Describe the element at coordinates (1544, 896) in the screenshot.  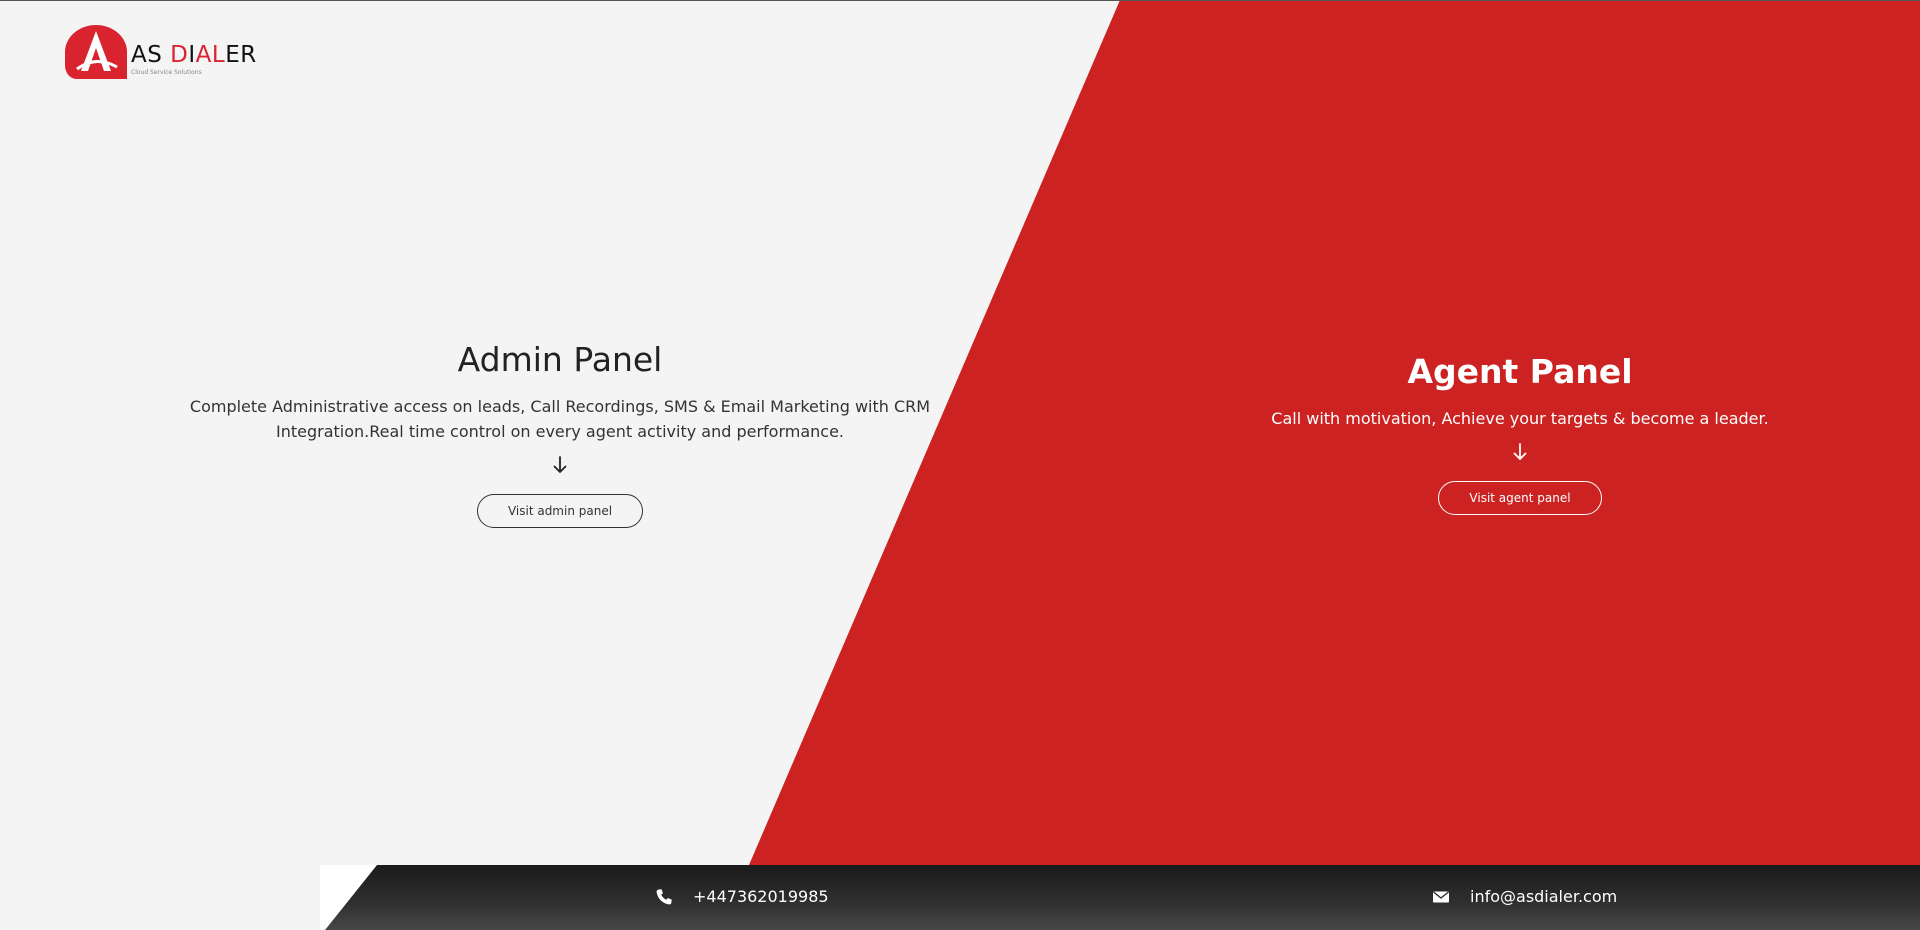
I see `email-address: info@asdialer.com` at that location.